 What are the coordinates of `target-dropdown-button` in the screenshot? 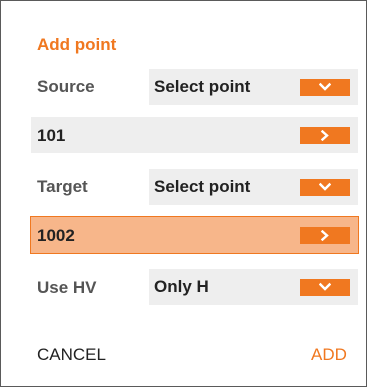 It's located at (325, 187).